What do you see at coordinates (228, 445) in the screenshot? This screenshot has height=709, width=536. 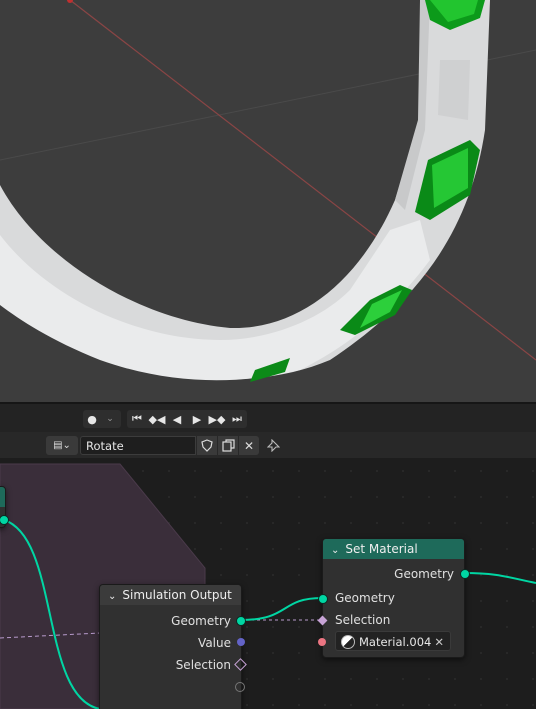 I see `duplicate-icon` at bounding box center [228, 445].